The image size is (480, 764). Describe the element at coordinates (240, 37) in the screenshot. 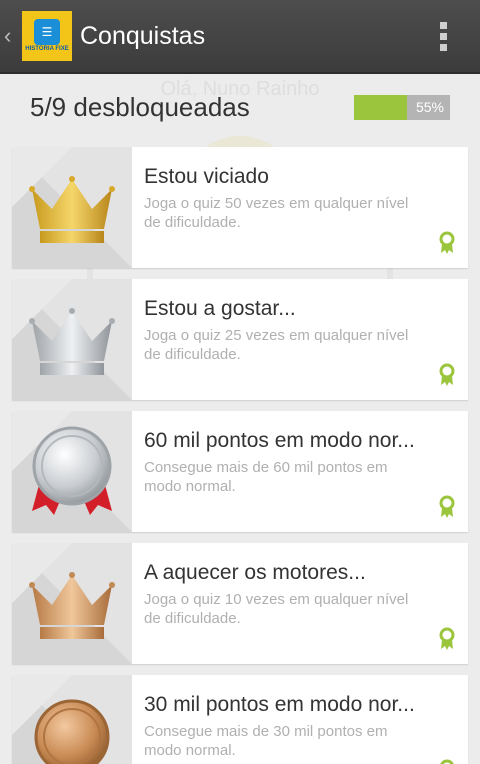

I see `action-bar: ‹ ☰ HISTÓRIA FIXE Conquistas` at that location.